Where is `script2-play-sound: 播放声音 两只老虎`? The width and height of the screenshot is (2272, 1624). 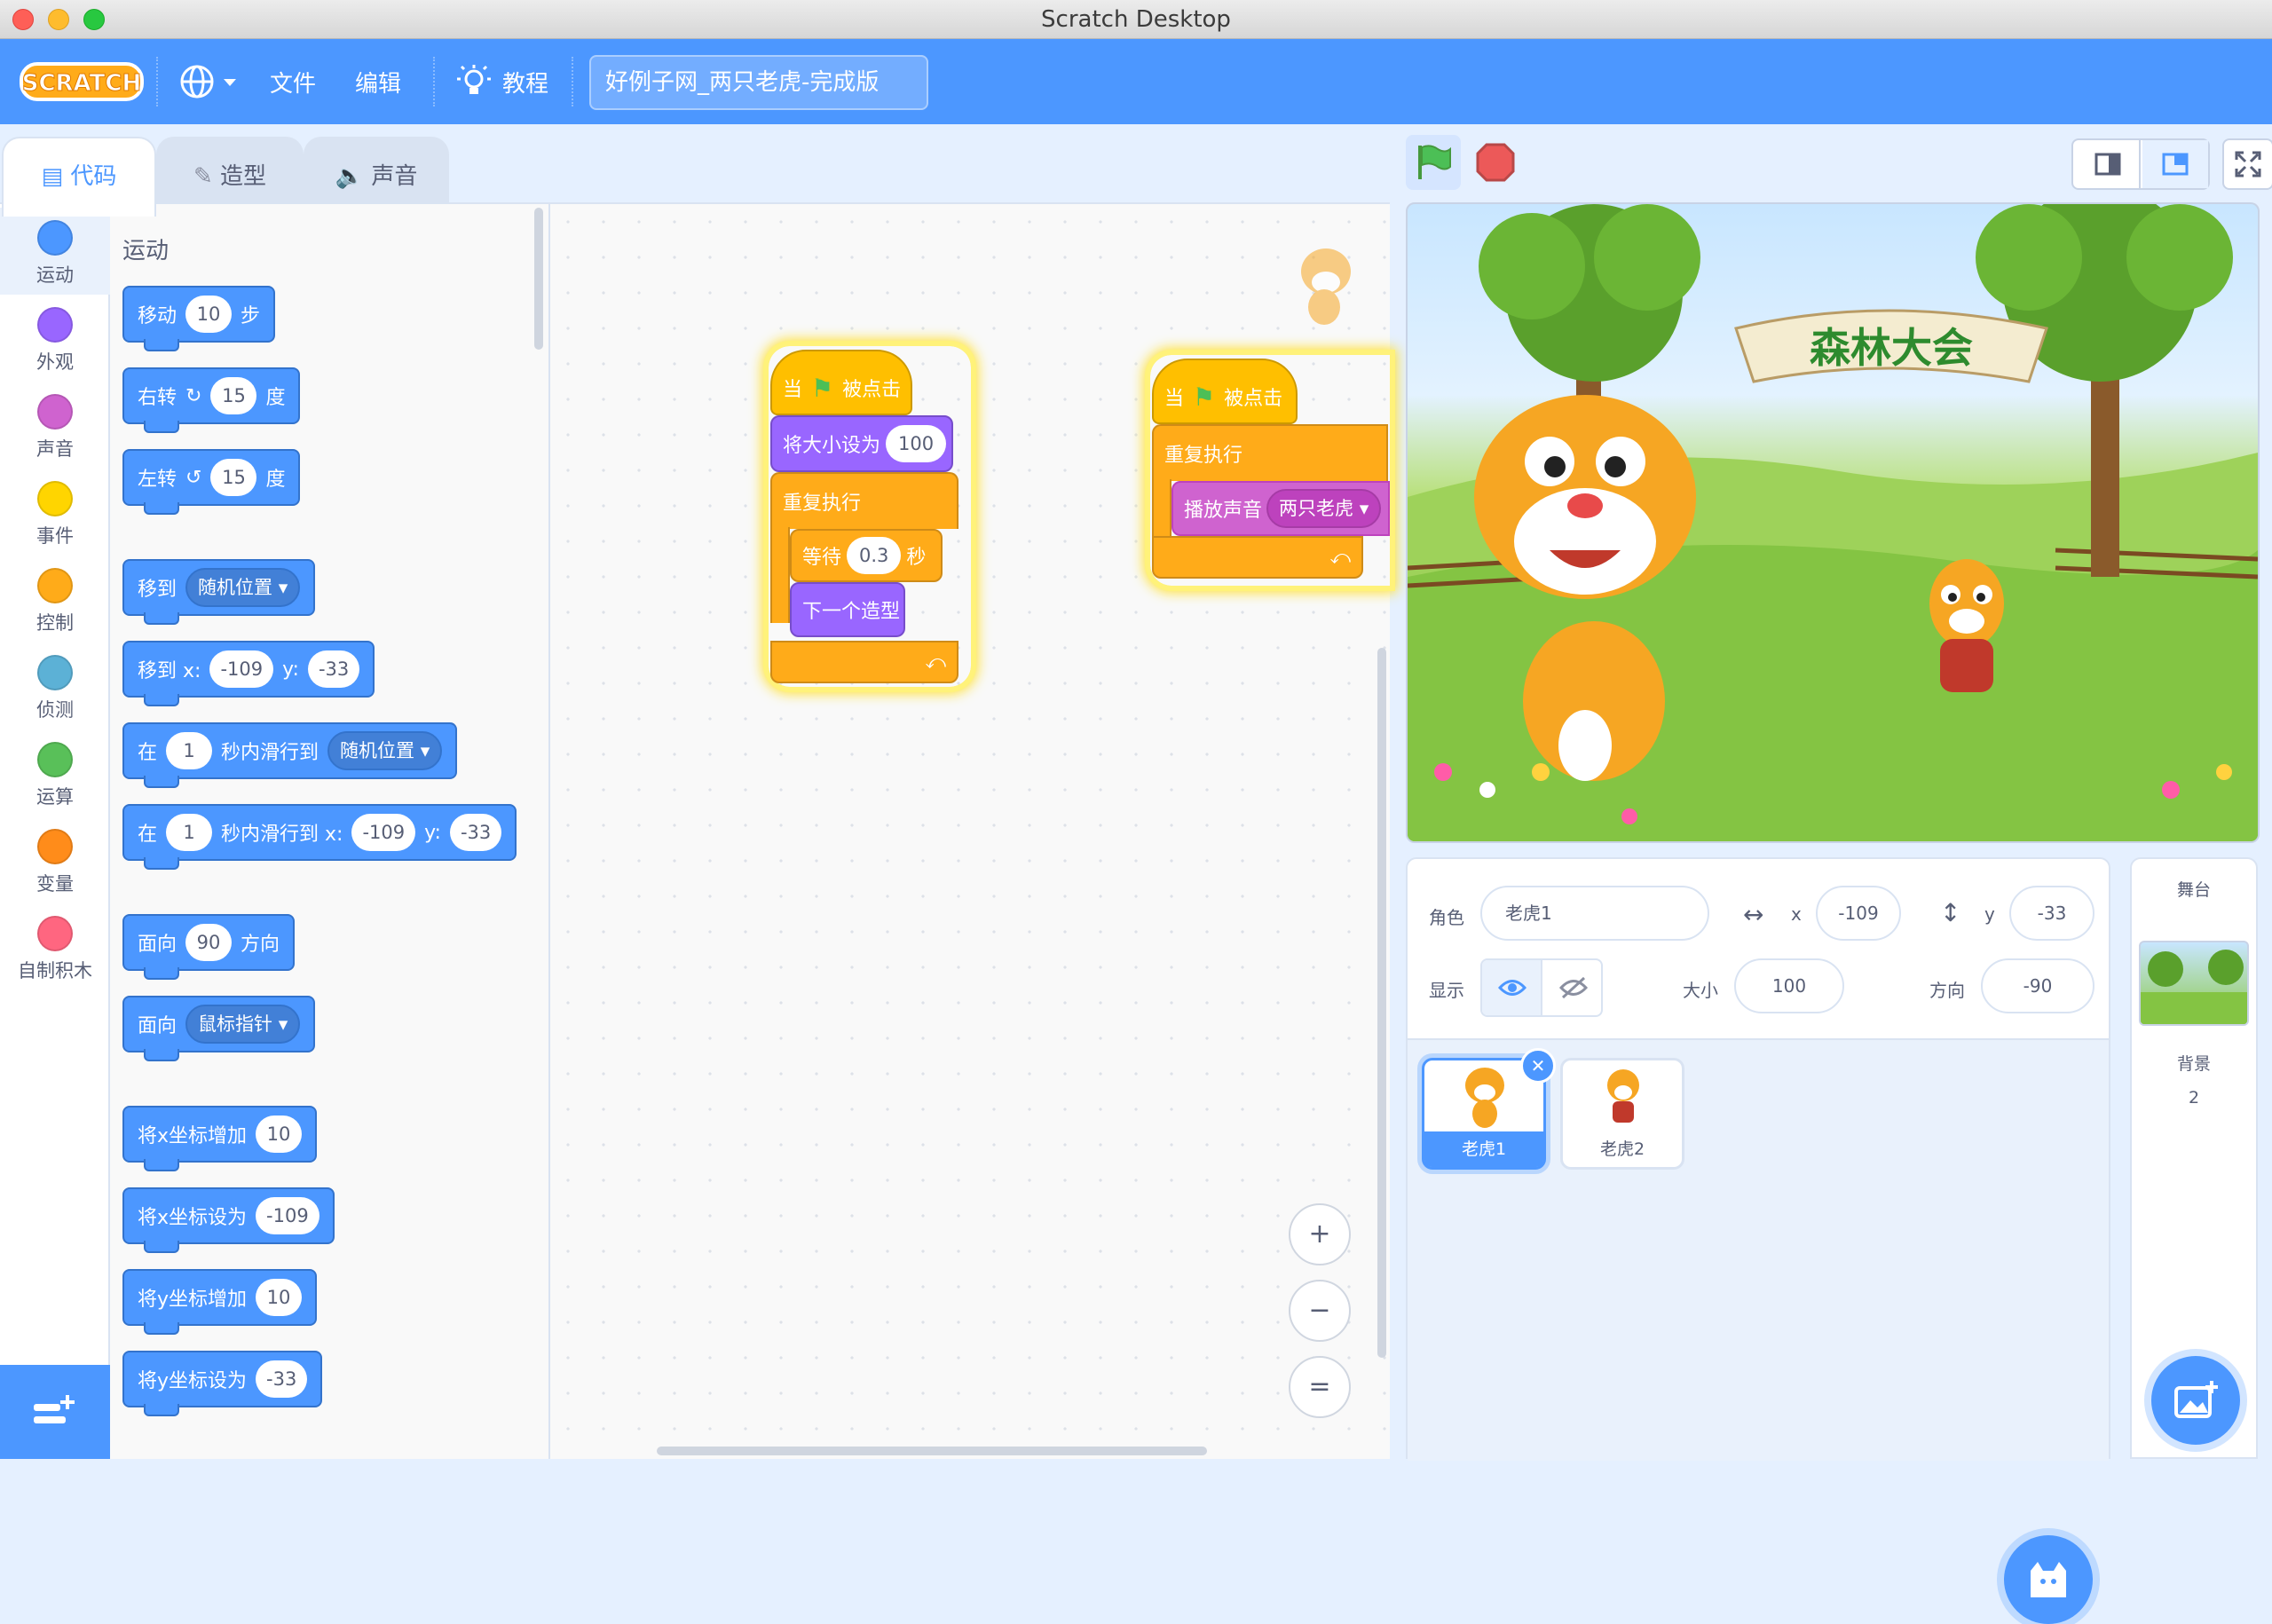 script2-play-sound: 播放声音 两只老虎 is located at coordinates (1281, 508).